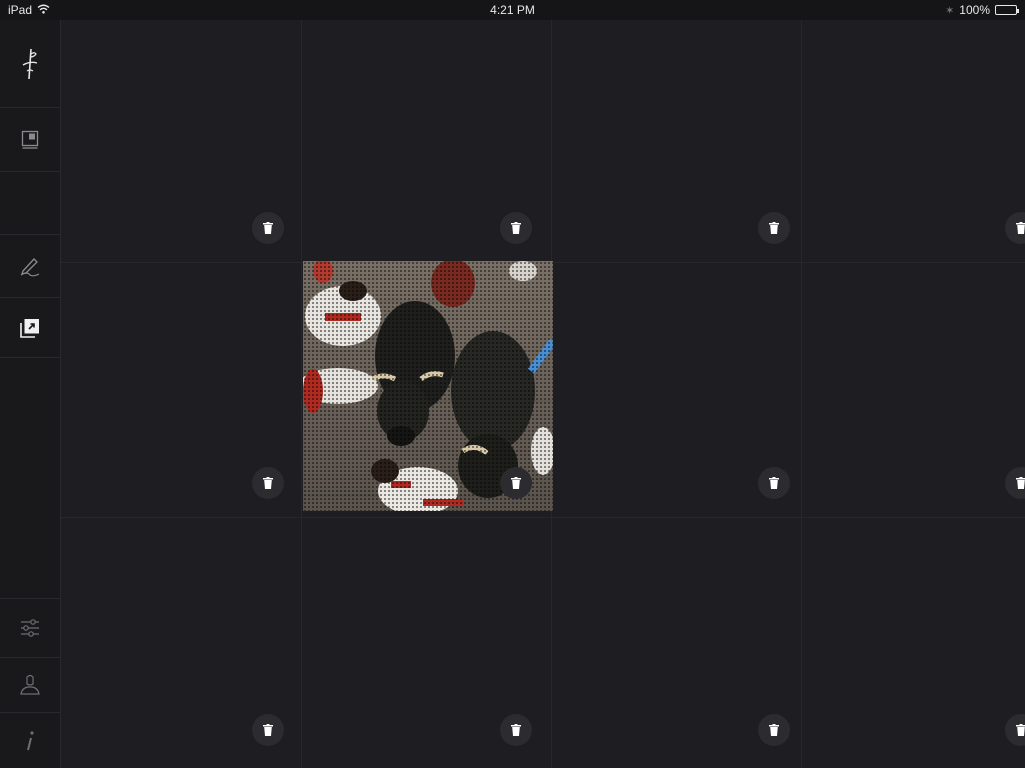 Image resolution: width=1025 pixels, height=768 pixels. I want to click on notebook-icon, so click(30, 140).